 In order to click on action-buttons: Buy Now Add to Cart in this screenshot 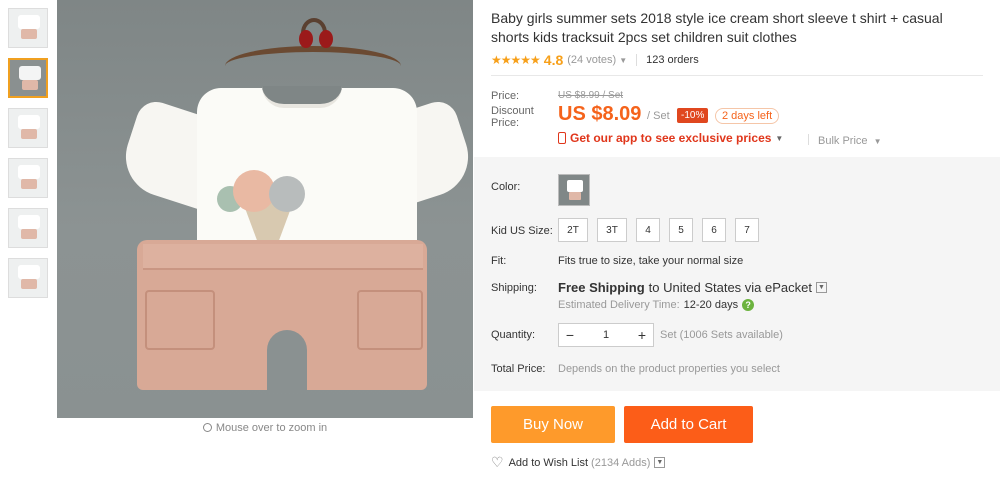, I will do `click(622, 424)`.